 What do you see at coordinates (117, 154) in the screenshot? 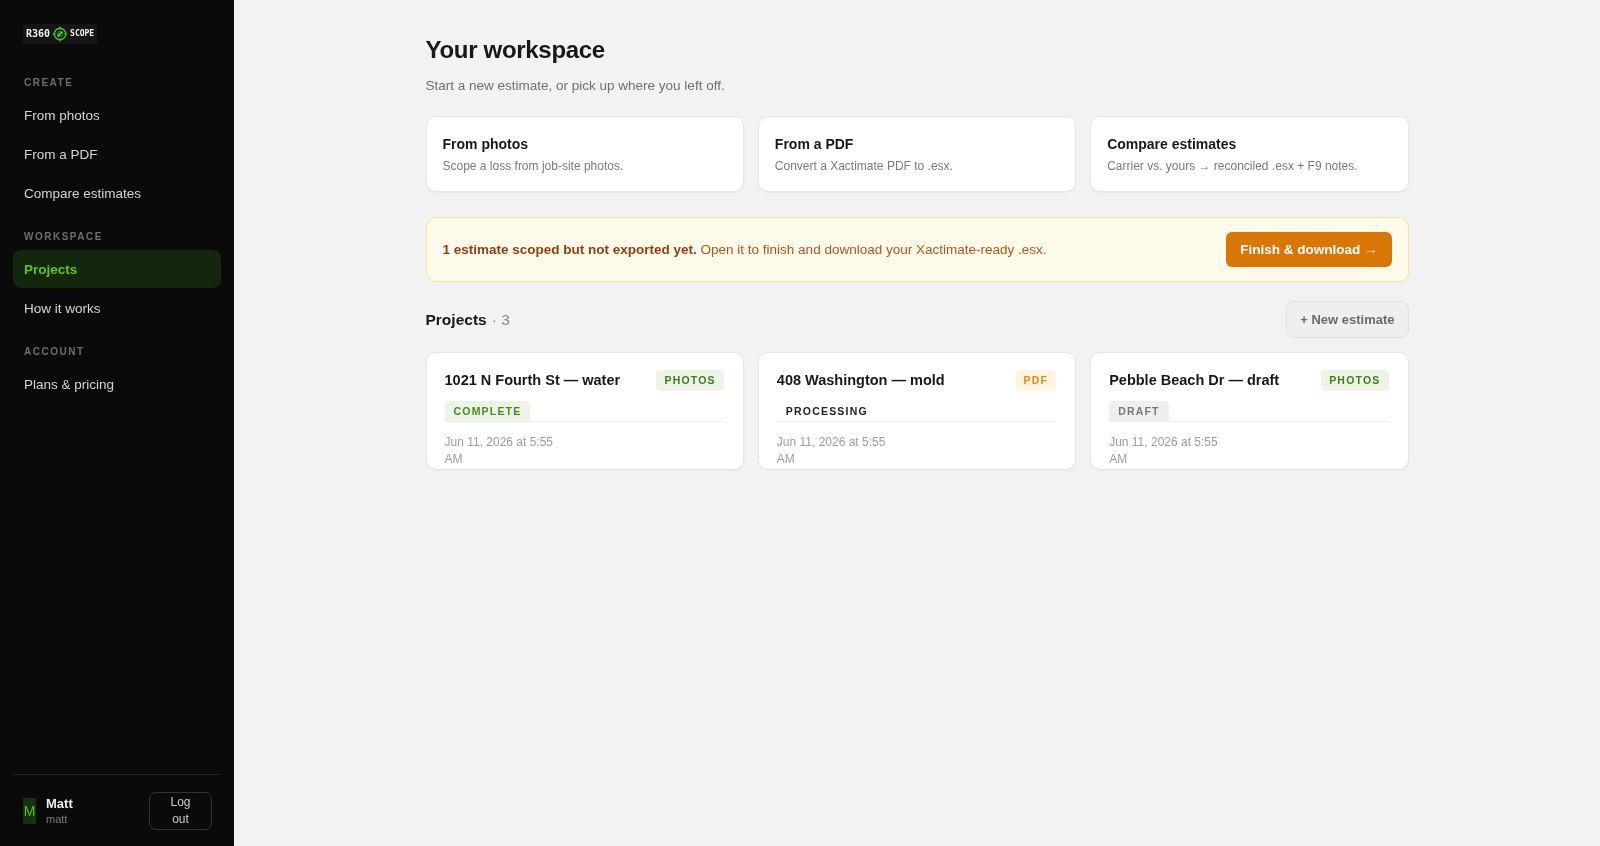
I see `sidebar-item: From a PDF` at bounding box center [117, 154].